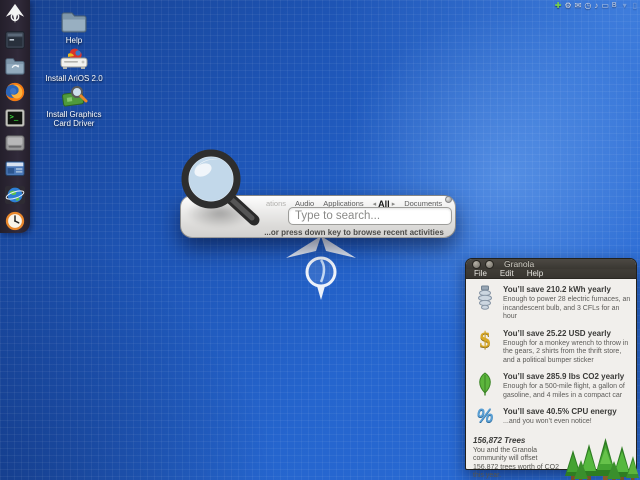 This screenshot has width=640, height=480. Describe the element at coordinates (476, 264) in the screenshot. I see `close-button` at that location.